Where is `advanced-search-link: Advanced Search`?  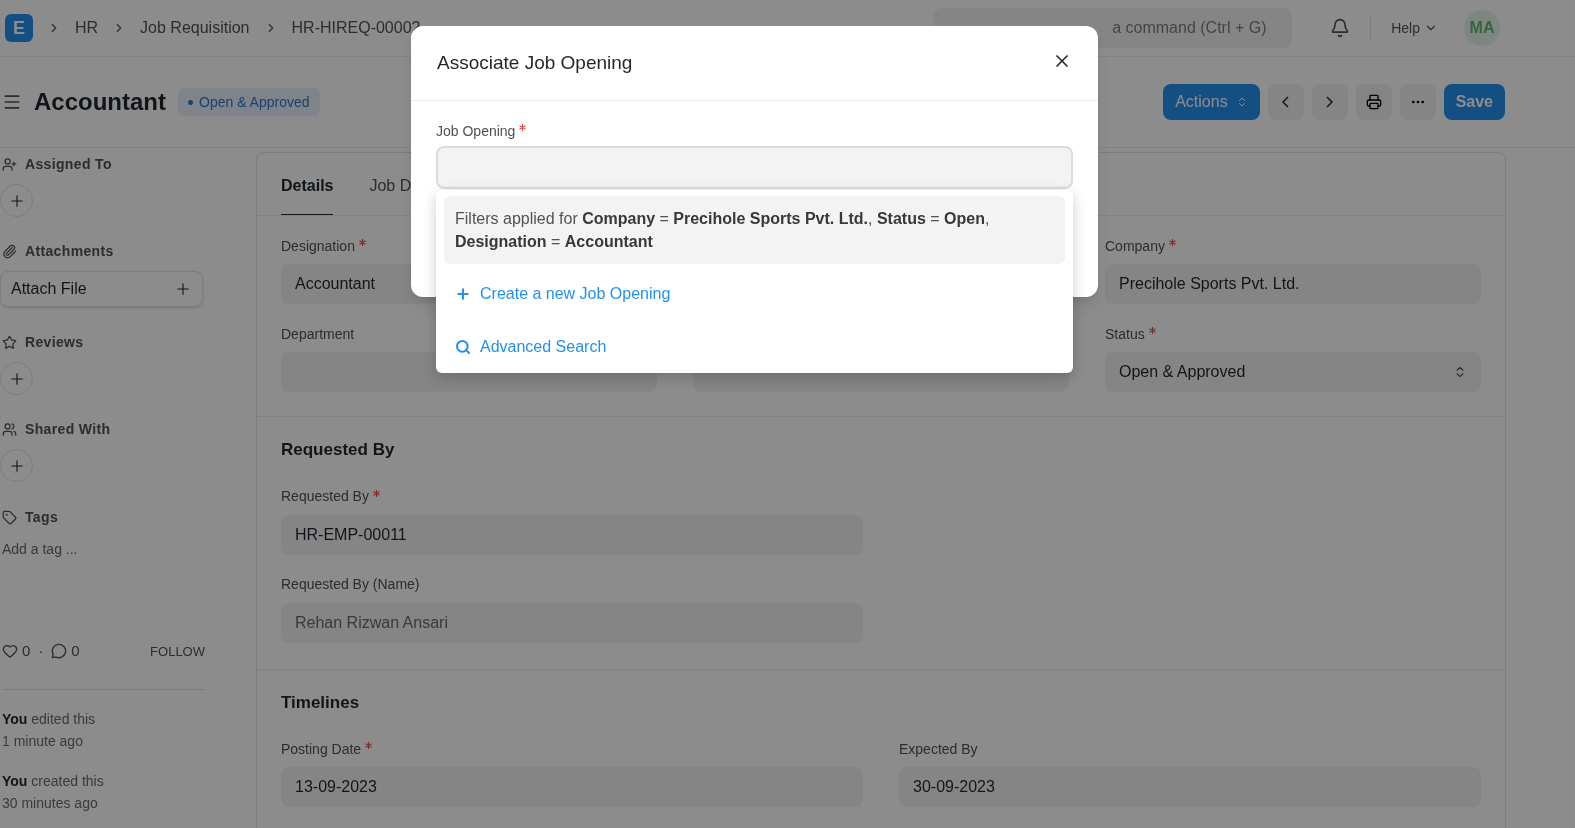
advanced-search-link: Advanced Search is located at coordinates (531, 347).